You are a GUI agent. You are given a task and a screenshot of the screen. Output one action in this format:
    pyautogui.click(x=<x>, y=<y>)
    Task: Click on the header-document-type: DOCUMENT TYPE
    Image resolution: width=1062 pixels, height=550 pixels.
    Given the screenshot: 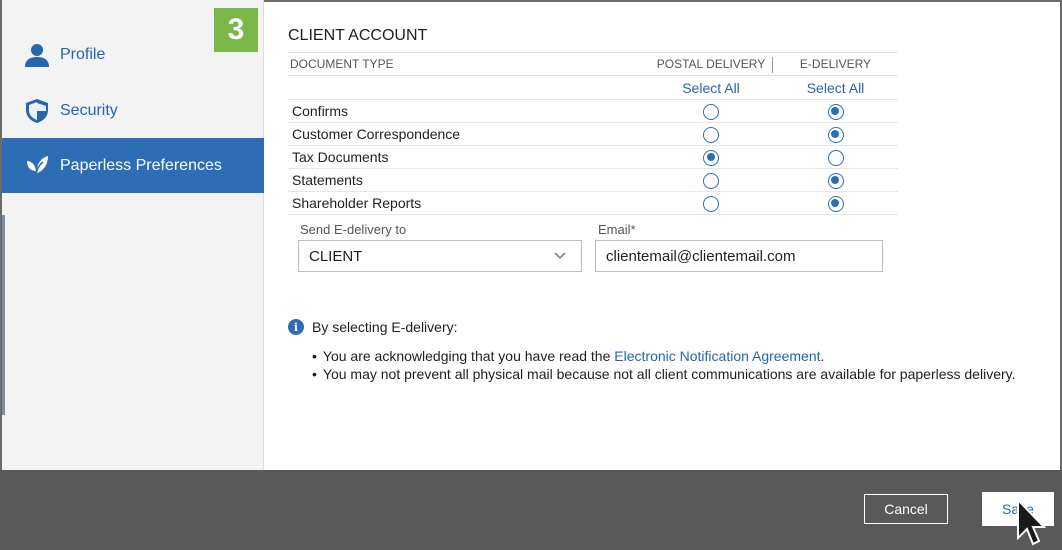 What is the action you would take?
    pyautogui.click(x=342, y=64)
    